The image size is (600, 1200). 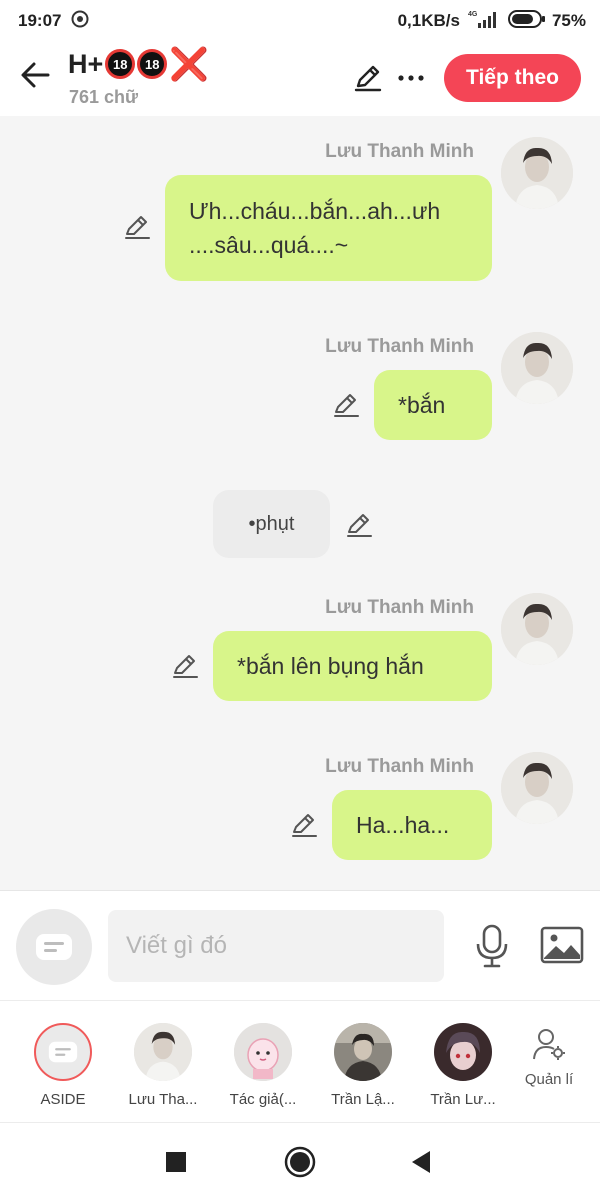 I want to click on message-text: *bắn lên bụng hắn, so click(x=330, y=665).